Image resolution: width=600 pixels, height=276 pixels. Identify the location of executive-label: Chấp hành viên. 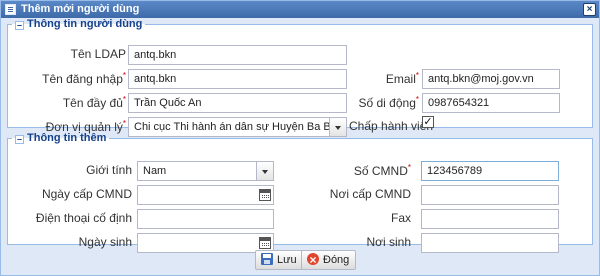
(391, 126).